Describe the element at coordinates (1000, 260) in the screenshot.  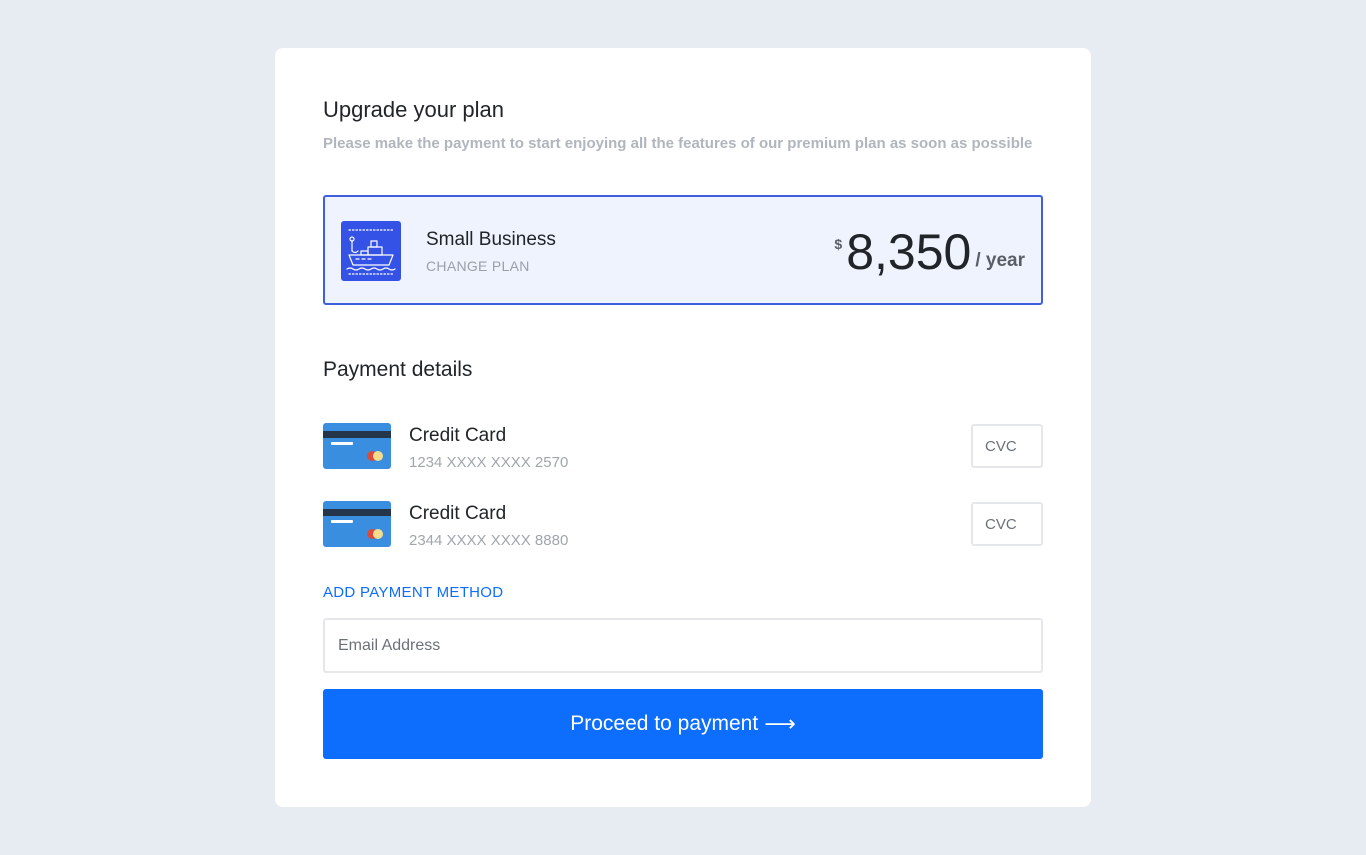
I see `price-period: / year` at that location.